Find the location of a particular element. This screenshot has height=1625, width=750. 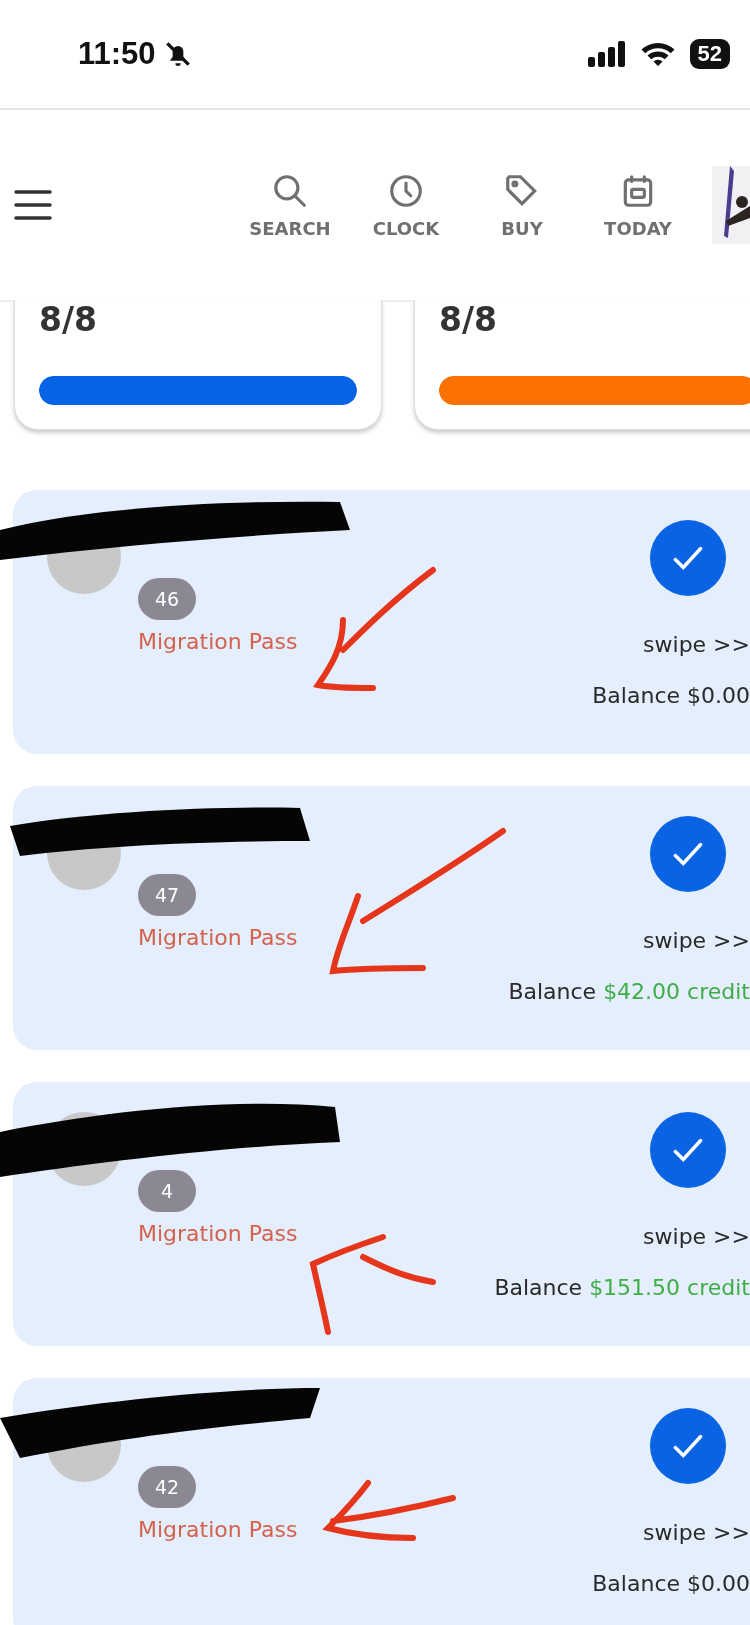

balance-text: Balance $151.50 credit is located at coordinates (622, 1287).